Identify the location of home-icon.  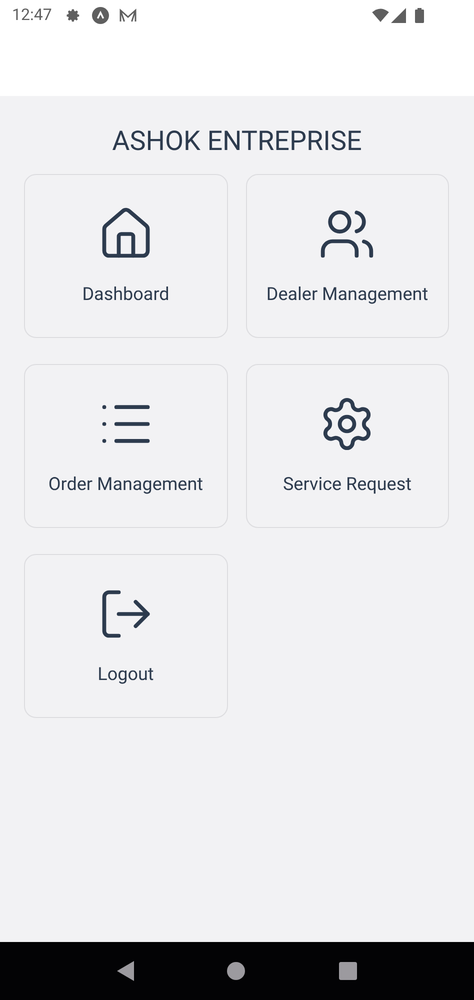
(236, 971).